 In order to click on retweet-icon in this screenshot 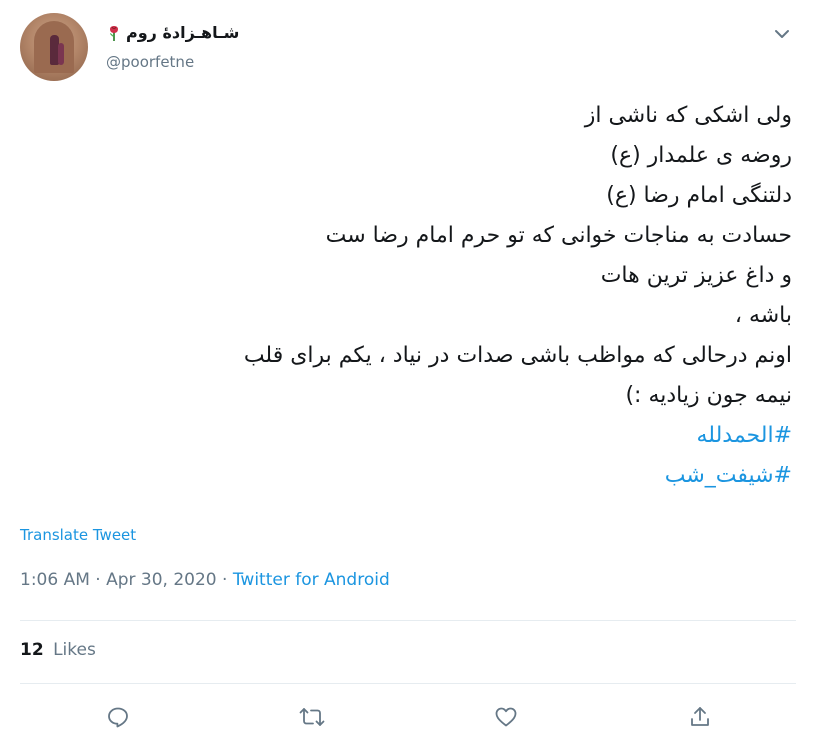, I will do `click(312, 719)`.